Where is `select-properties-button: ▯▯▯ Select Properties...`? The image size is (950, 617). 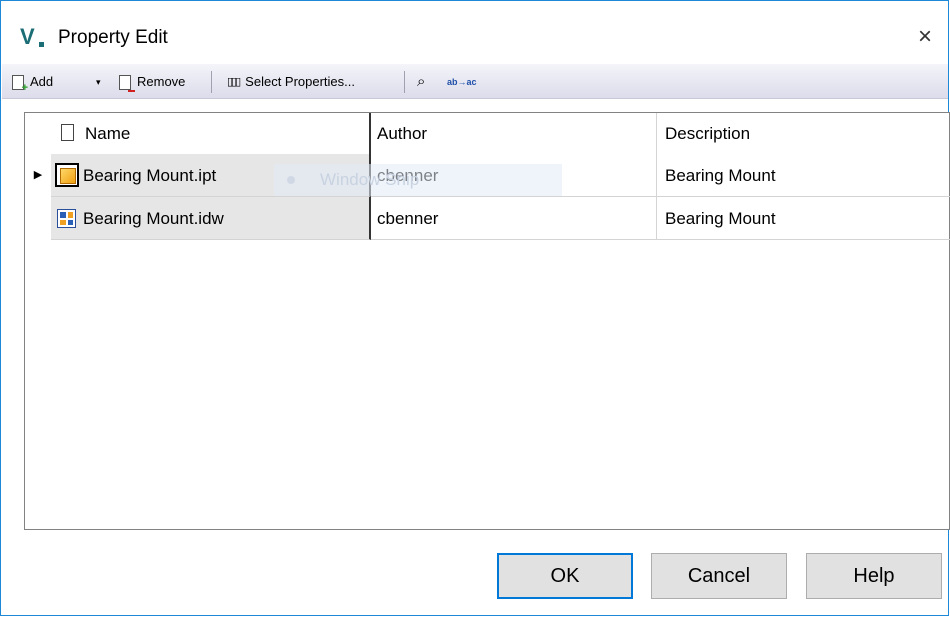
select-properties-button: ▯▯▯ Select Properties... is located at coordinates (291, 82).